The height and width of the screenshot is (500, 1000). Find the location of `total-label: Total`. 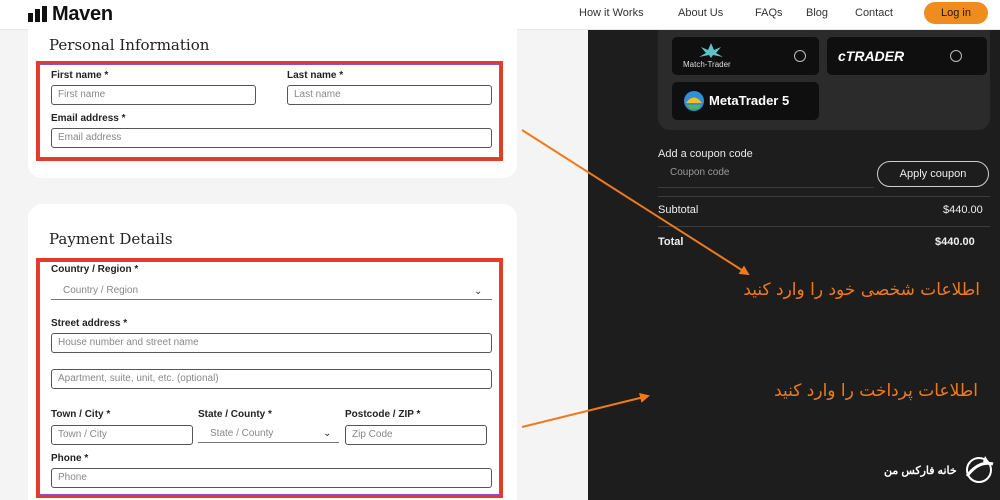

total-label: Total is located at coordinates (671, 242).